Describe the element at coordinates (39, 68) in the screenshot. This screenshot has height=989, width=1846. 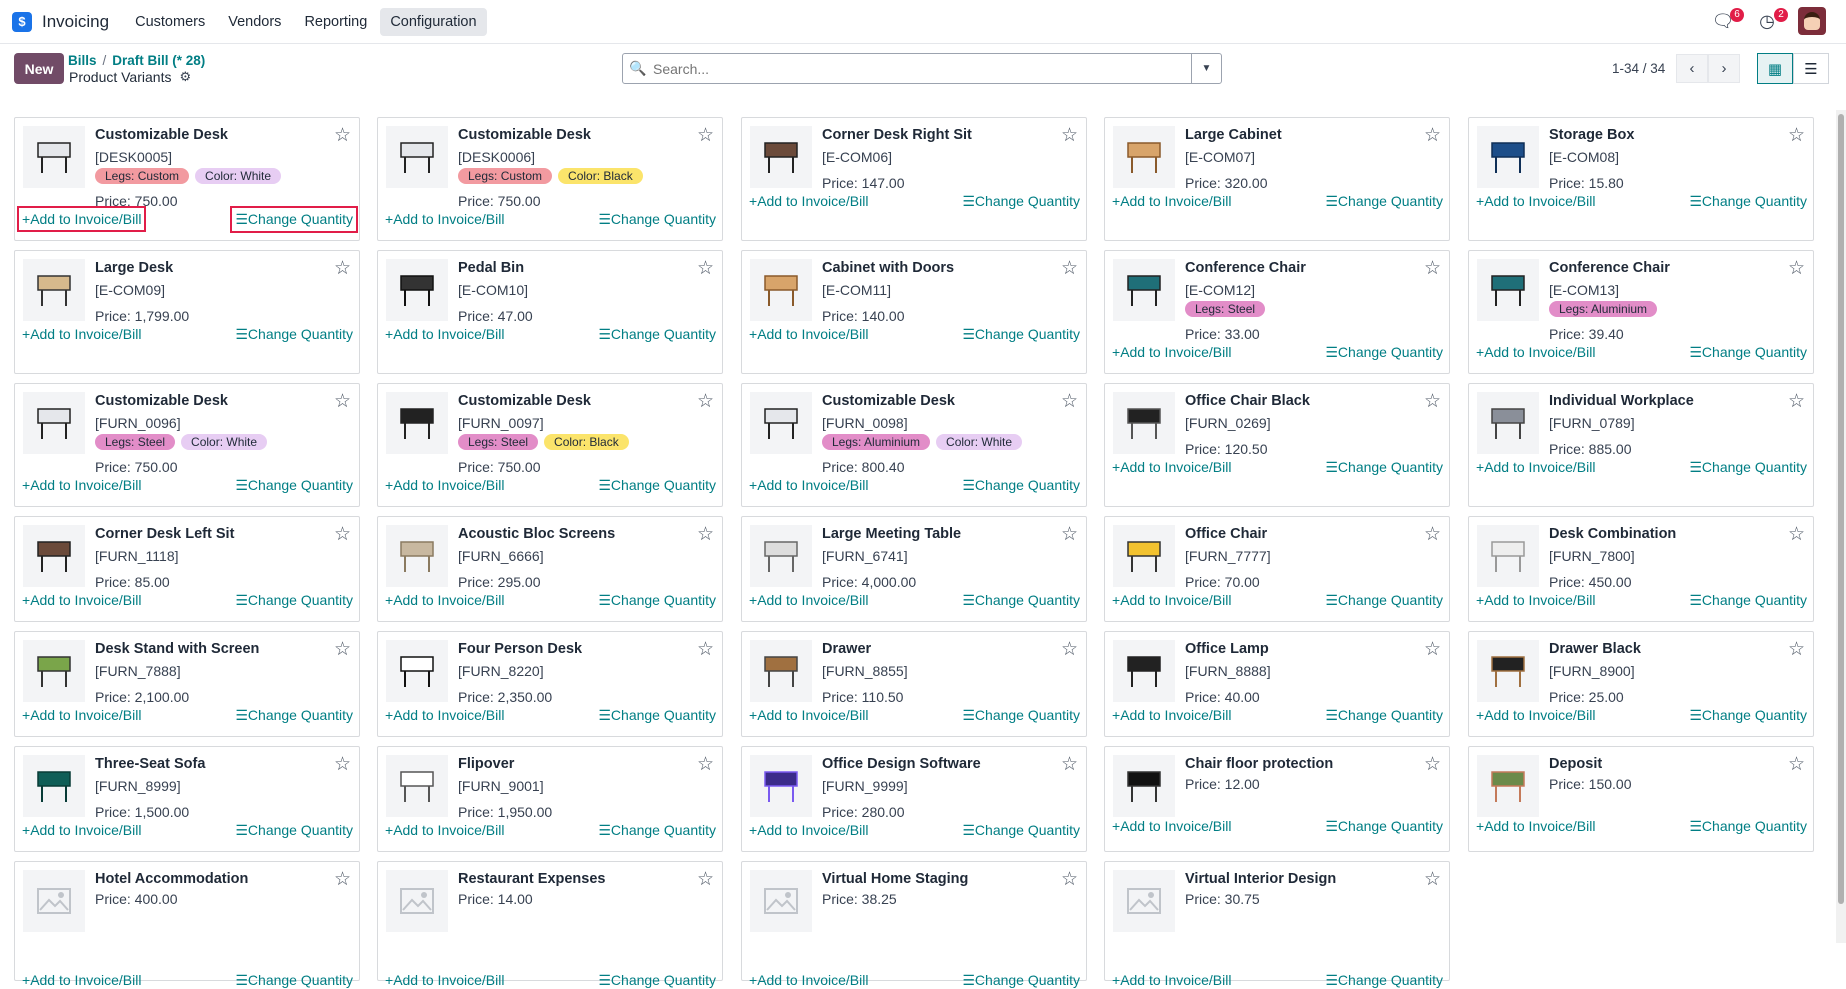
I see `new-button: New` at that location.